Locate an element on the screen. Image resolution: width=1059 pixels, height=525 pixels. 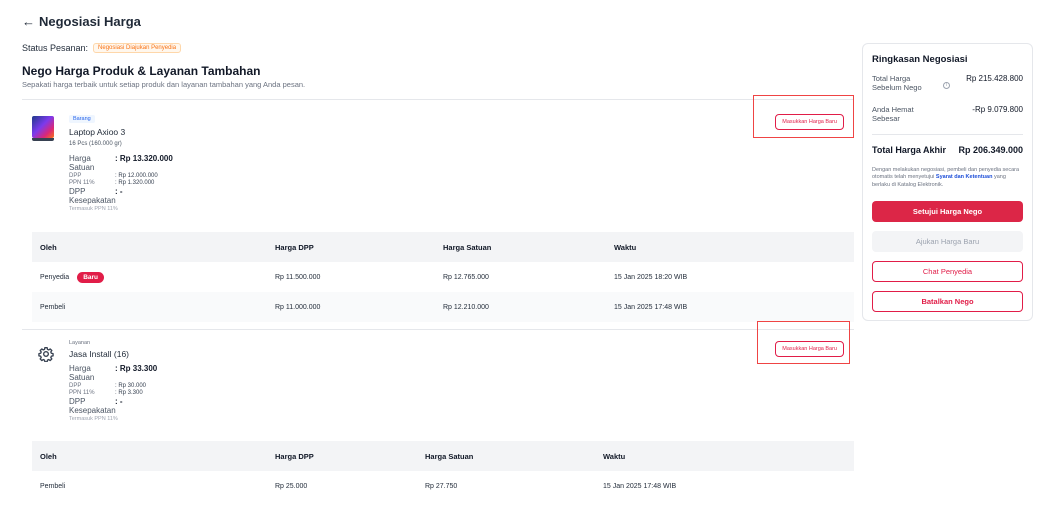
service-name: Jasa Install (16) is located at coordinates (99, 354).